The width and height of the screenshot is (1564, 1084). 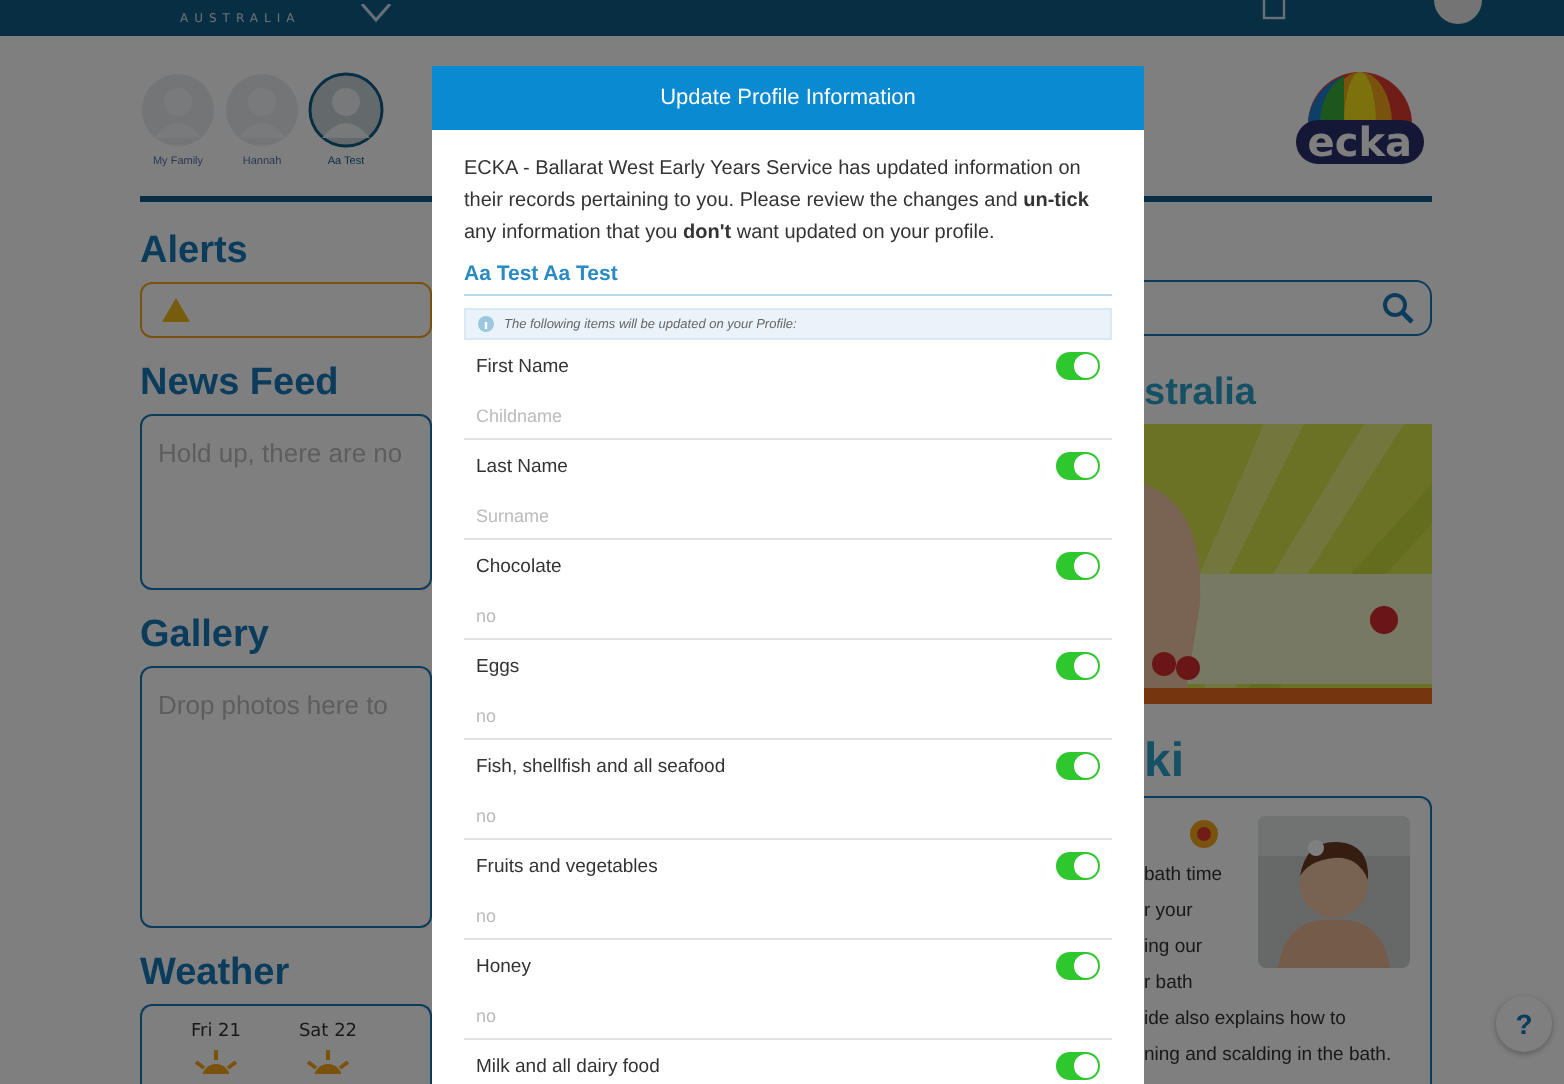 What do you see at coordinates (176, 310) in the screenshot?
I see `warning-icon` at bounding box center [176, 310].